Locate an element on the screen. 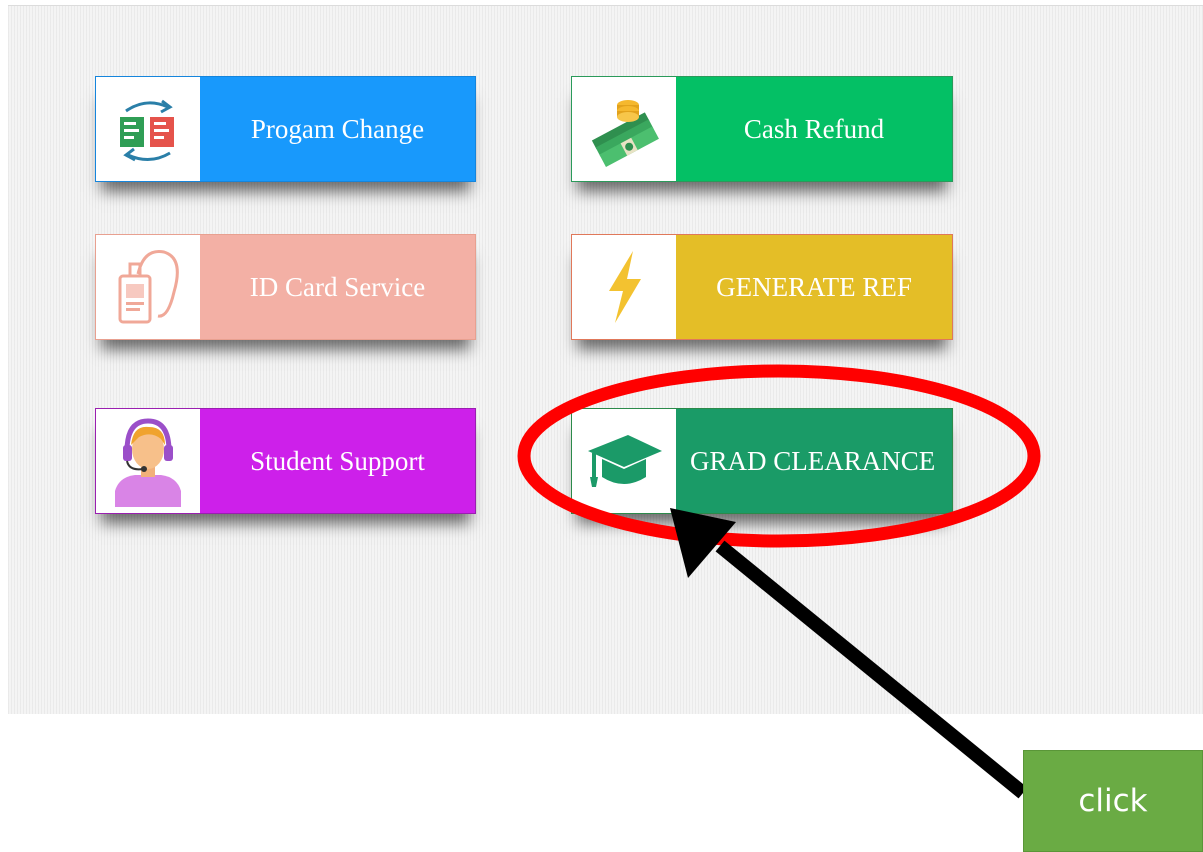 This screenshot has width=1203, height=852. graduation-cap-icon is located at coordinates (624, 461).